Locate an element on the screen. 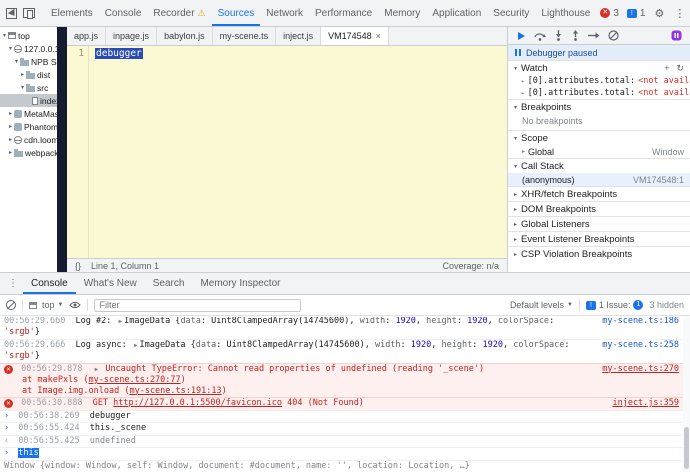 This screenshot has width=690, height=472. inspect-element-icon is located at coordinates (11, 13).